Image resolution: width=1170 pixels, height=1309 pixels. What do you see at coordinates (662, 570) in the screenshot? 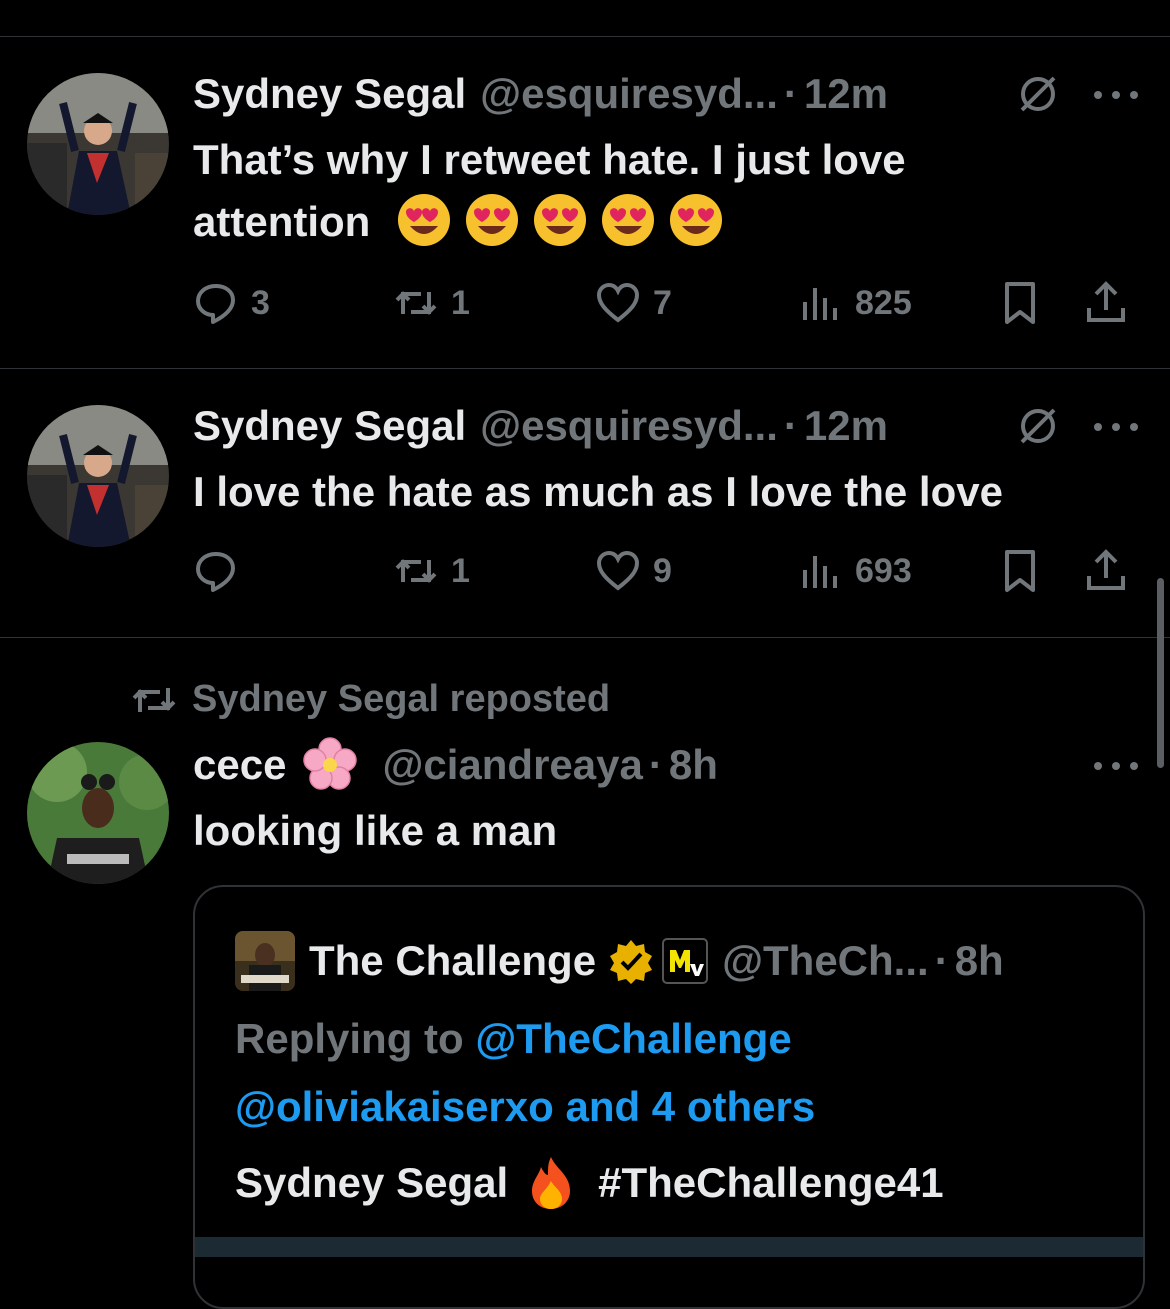
I see `like-count: 9` at bounding box center [662, 570].